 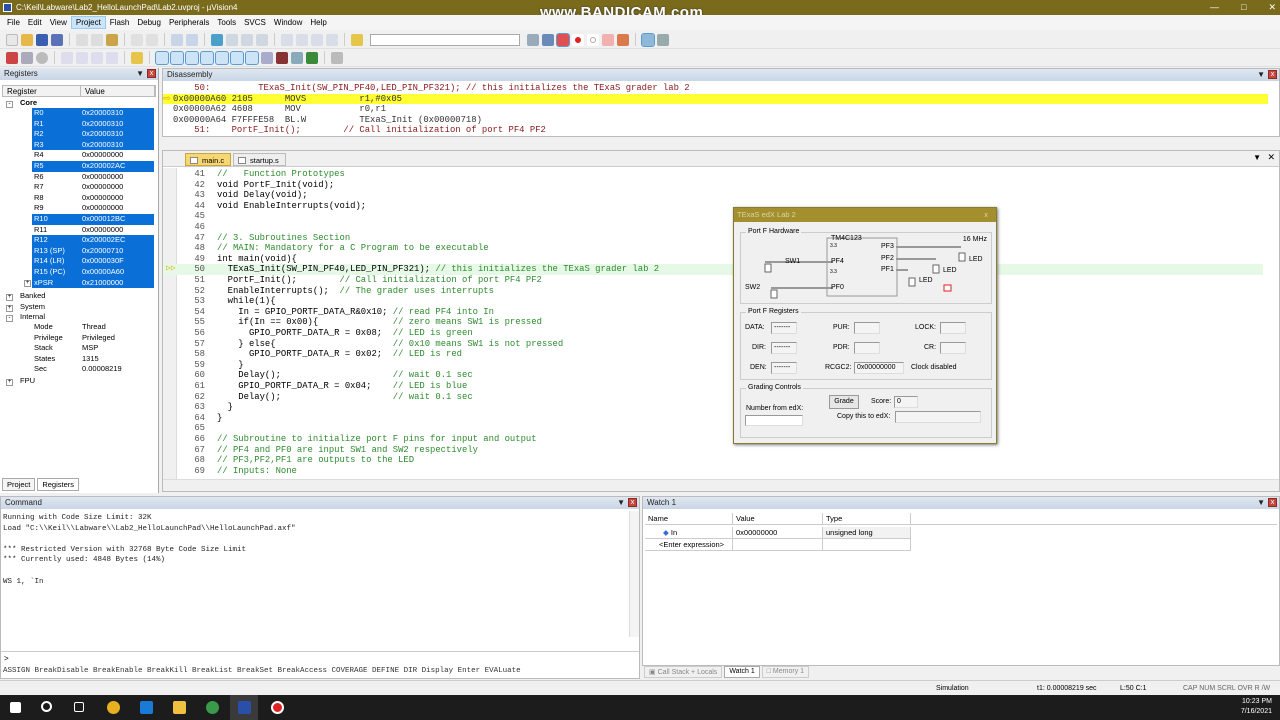 I want to click on menu-debug: Debug, so click(x=149, y=22).